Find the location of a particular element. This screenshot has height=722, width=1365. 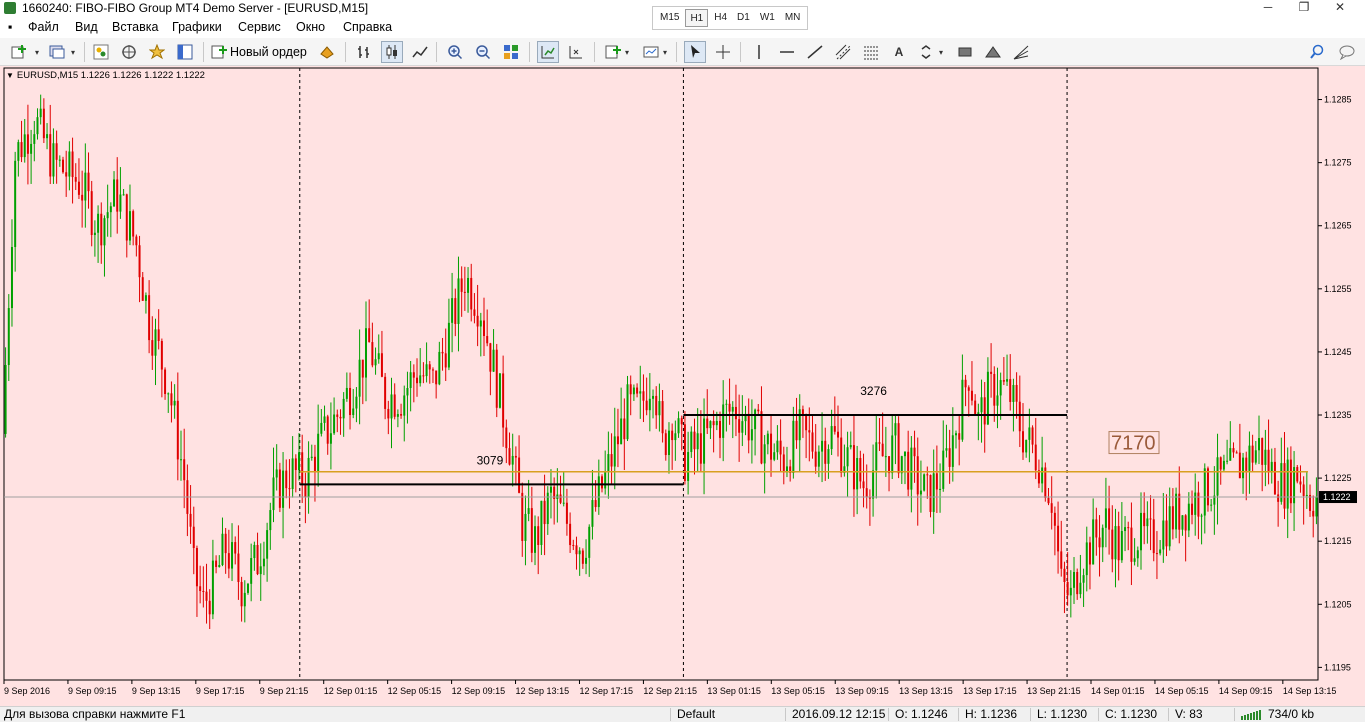

collapse-triangle-icon: ▼ is located at coordinates (10, 75).